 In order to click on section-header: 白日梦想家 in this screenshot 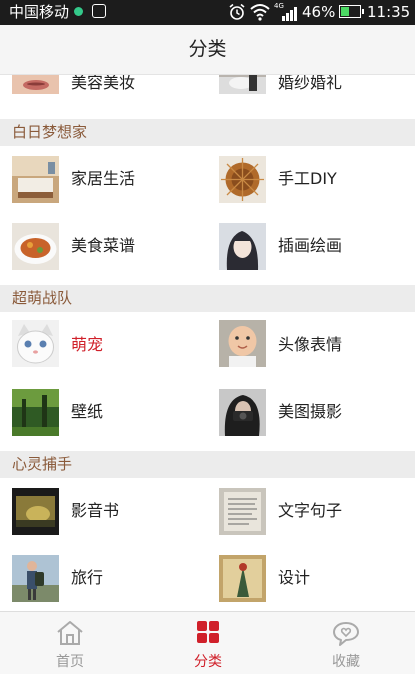, I will do `click(207, 132)`.